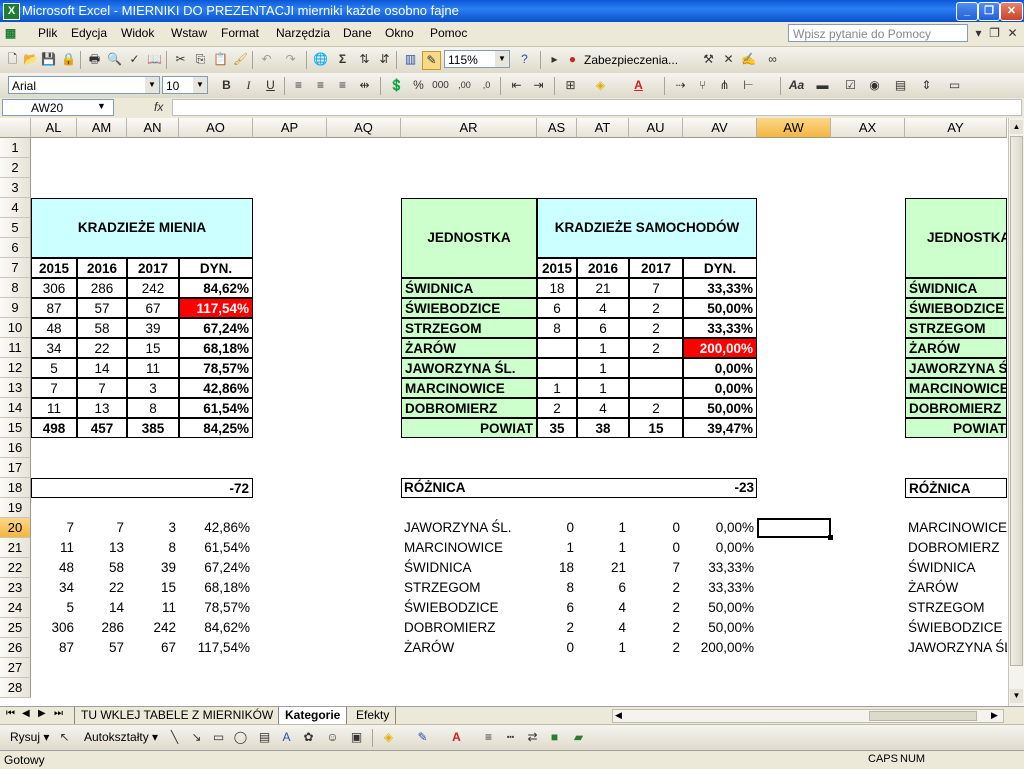 The image size is (1024, 769). Describe the element at coordinates (290, 128) in the screenshot. I see `column-header-ap: AP` at that location.